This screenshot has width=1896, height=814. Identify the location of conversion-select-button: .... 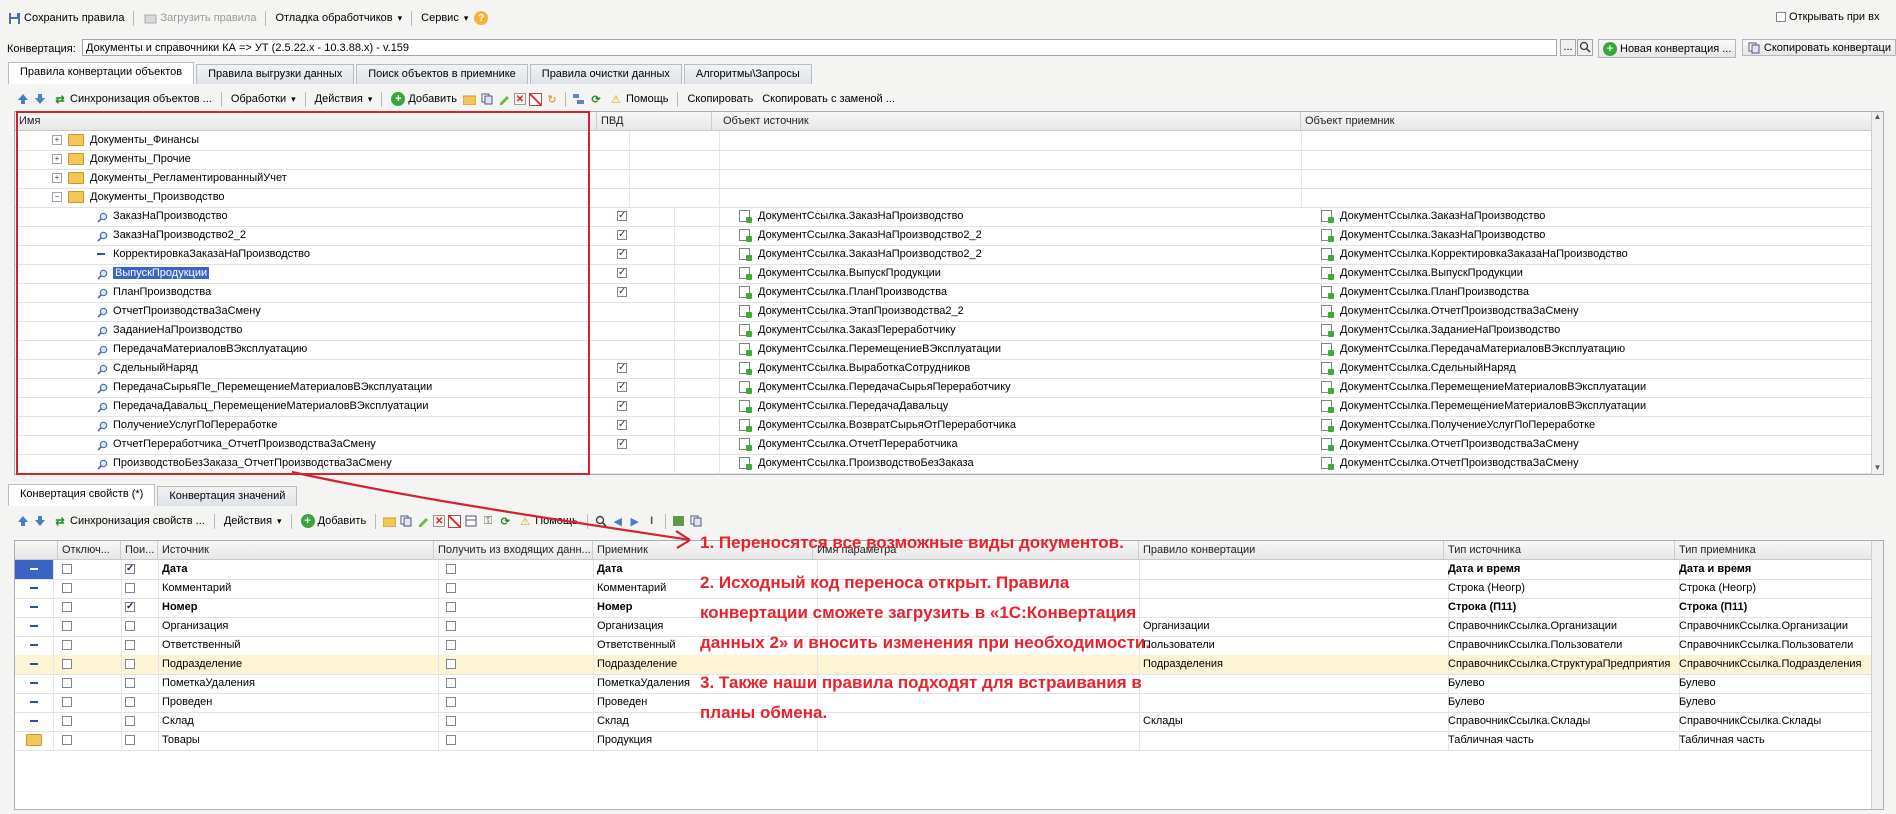
(1568, 47).